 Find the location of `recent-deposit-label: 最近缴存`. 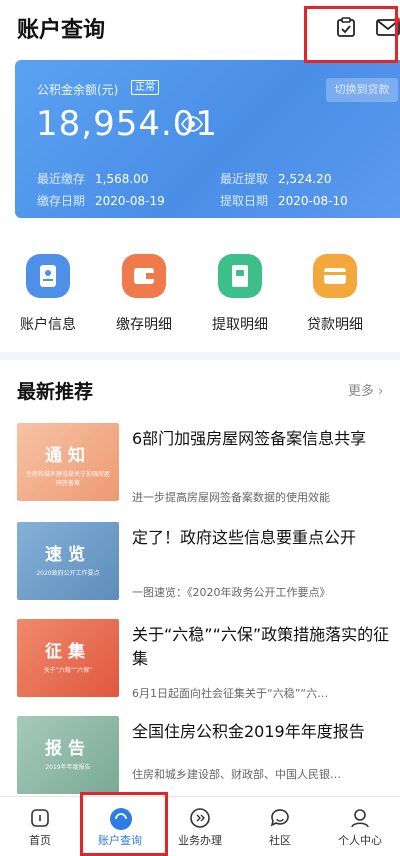

recent-deposit-label: 最近缴存 is located at coordinates (61, 179).